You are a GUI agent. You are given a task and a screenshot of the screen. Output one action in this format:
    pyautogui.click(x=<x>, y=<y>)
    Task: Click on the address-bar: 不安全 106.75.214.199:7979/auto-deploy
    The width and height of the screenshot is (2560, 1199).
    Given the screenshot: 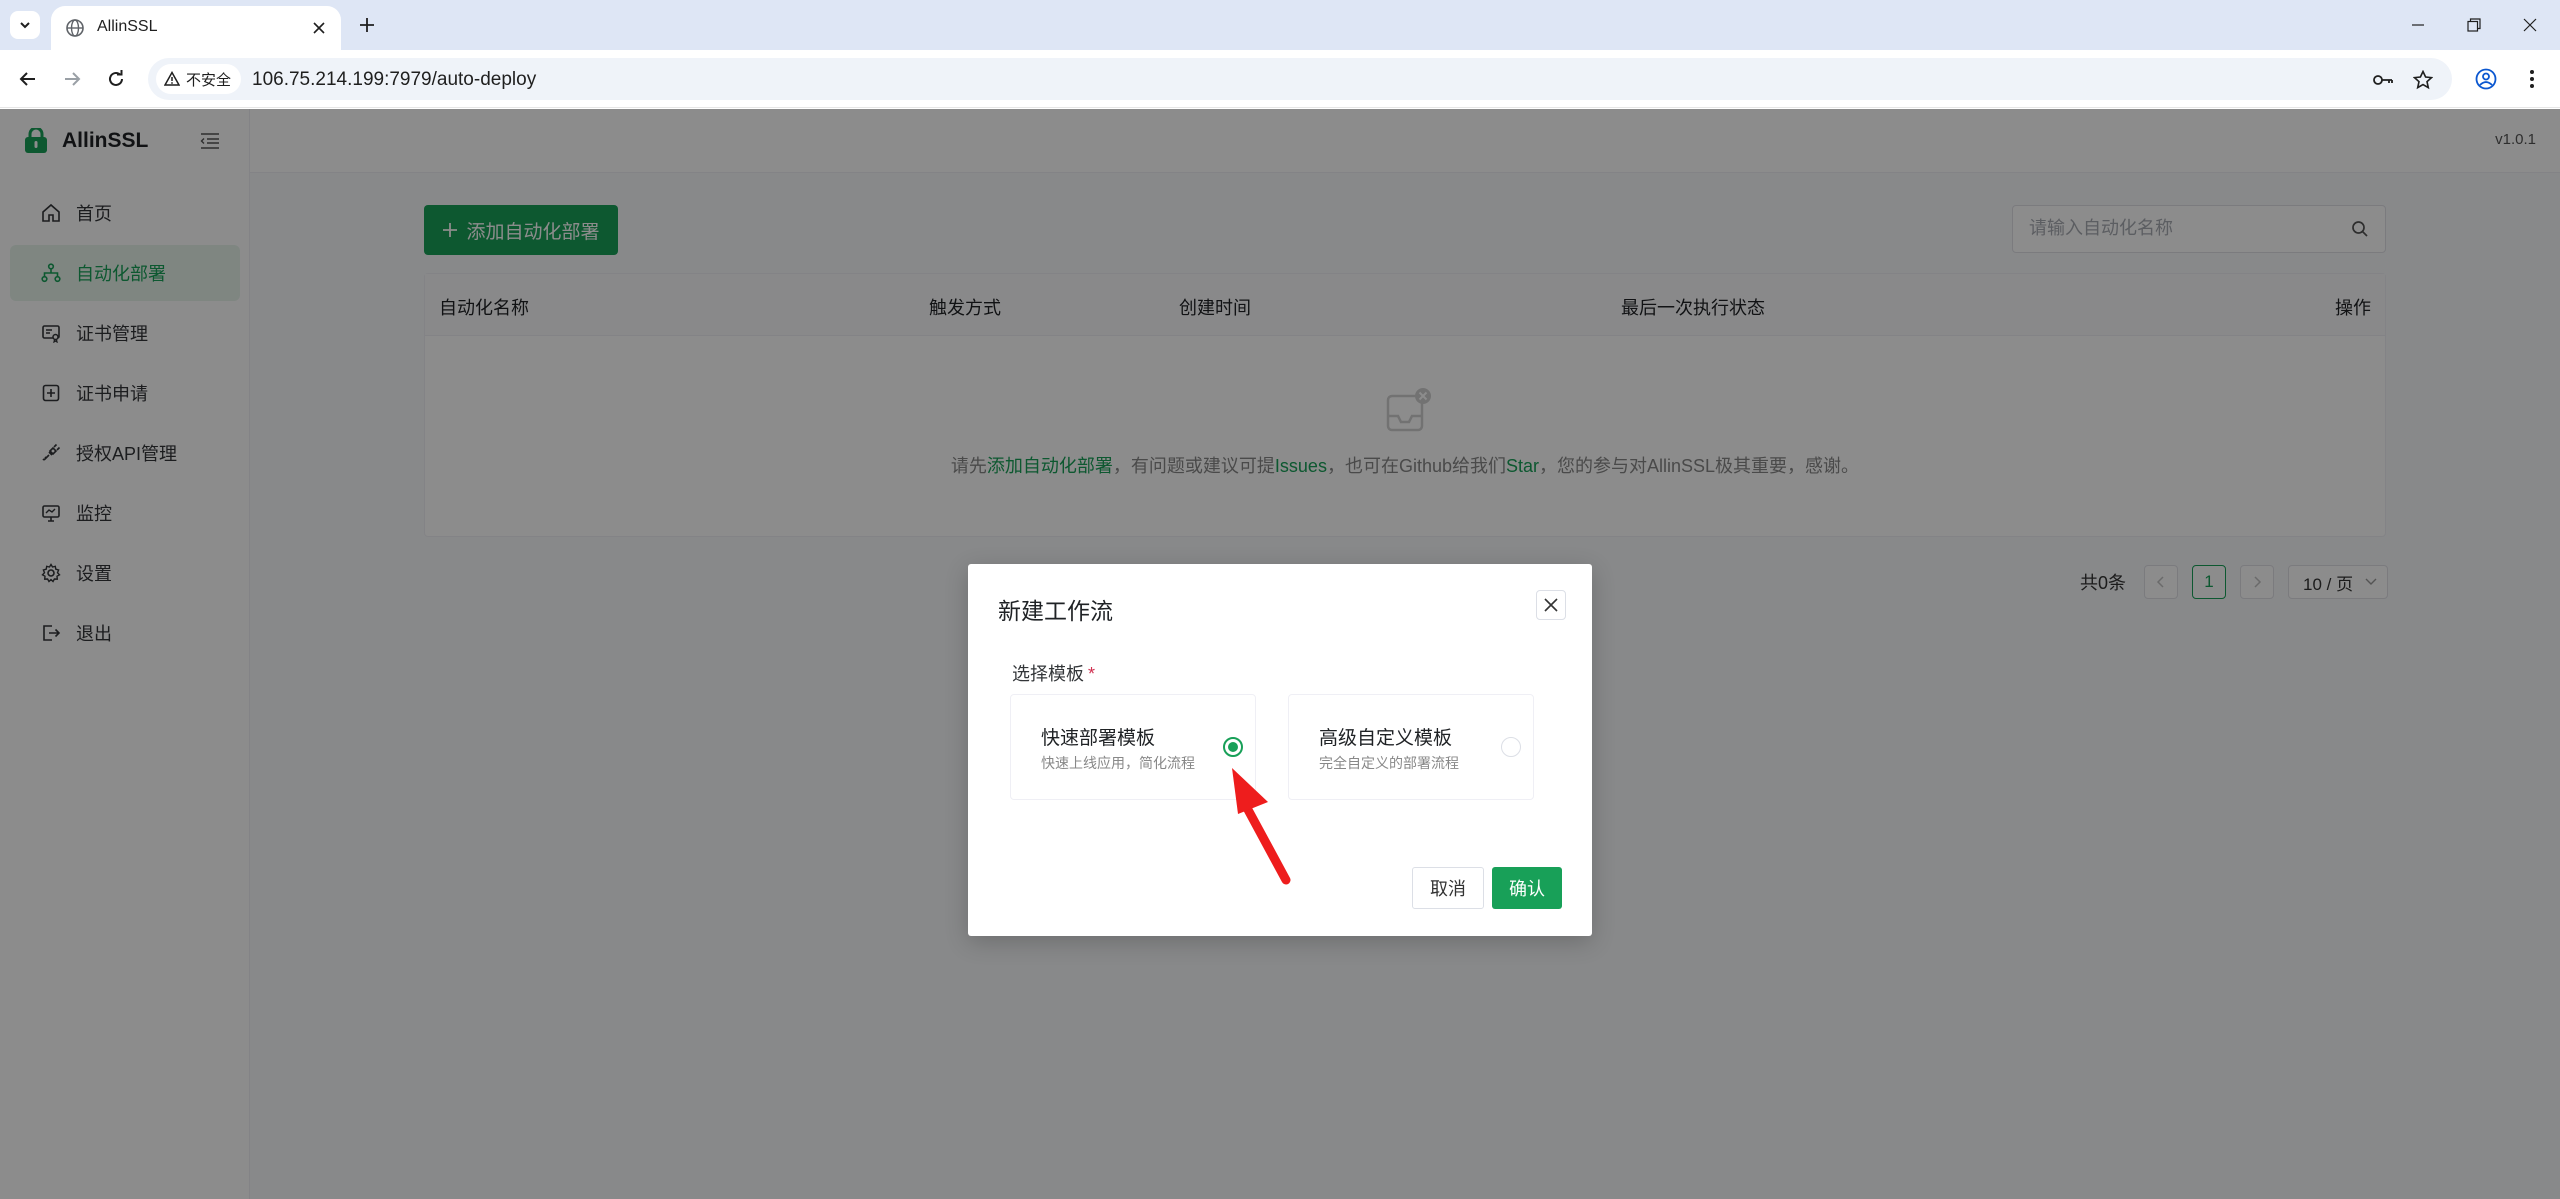 What is the action you would take?
    pyautogui.click(x=1300, y=79)
    